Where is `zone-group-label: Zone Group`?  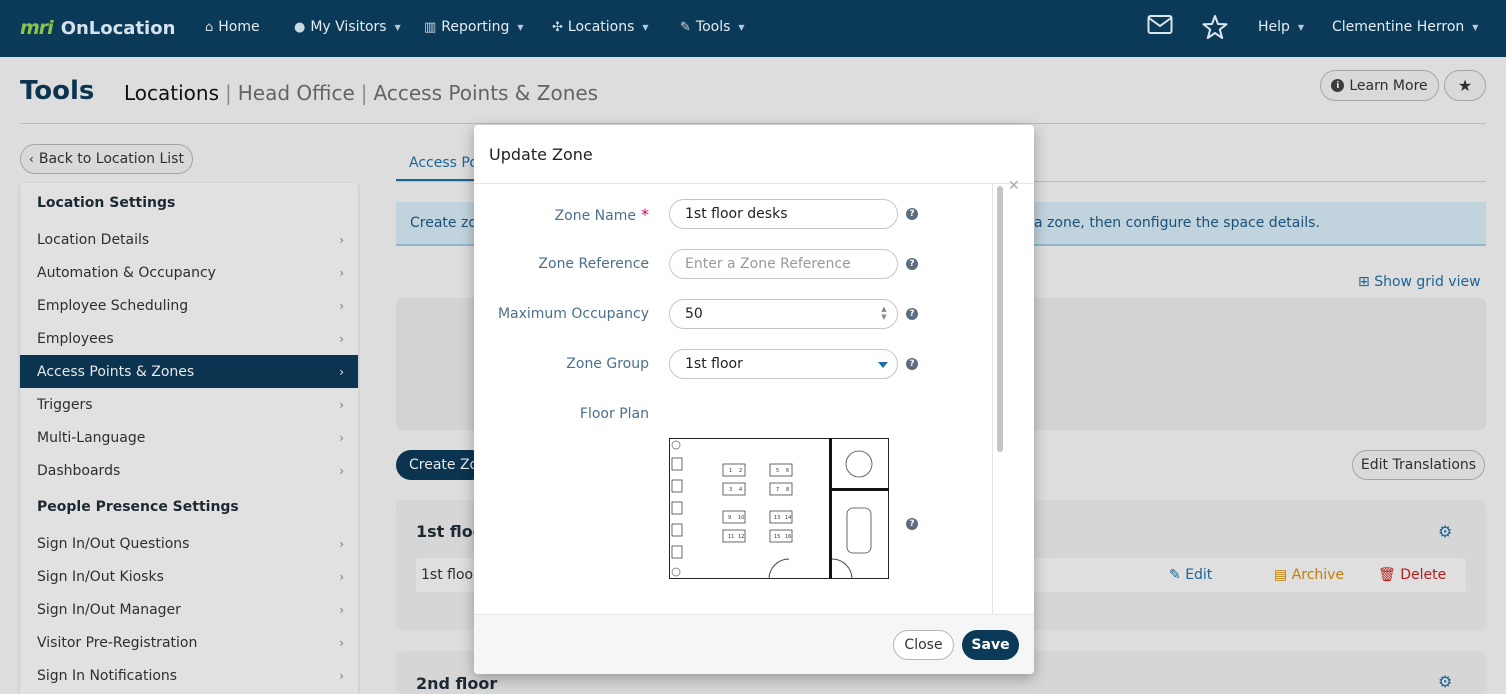
zone-group-label: Zone Group is located at coordinates (607, 364).